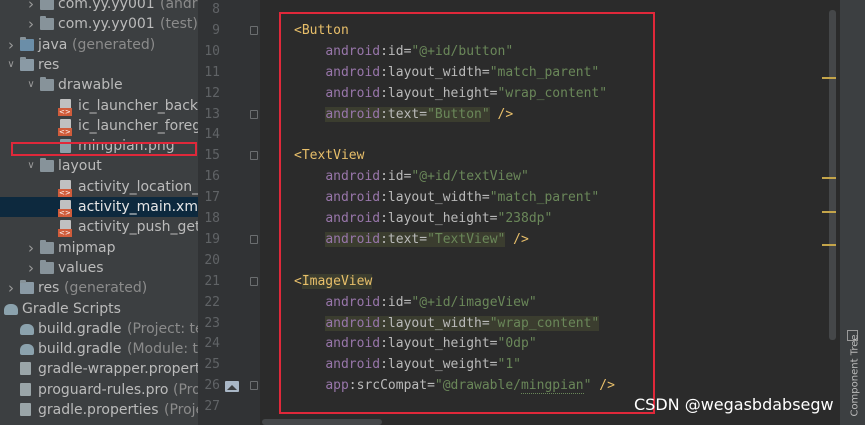 Image resolution: width=865 pixels, height=425 pixels. What do you see at coordinates (99, 369) in the screenshot?
I see `tree-item: gradle-wrapper.properties` at bounding box center [99, 369].